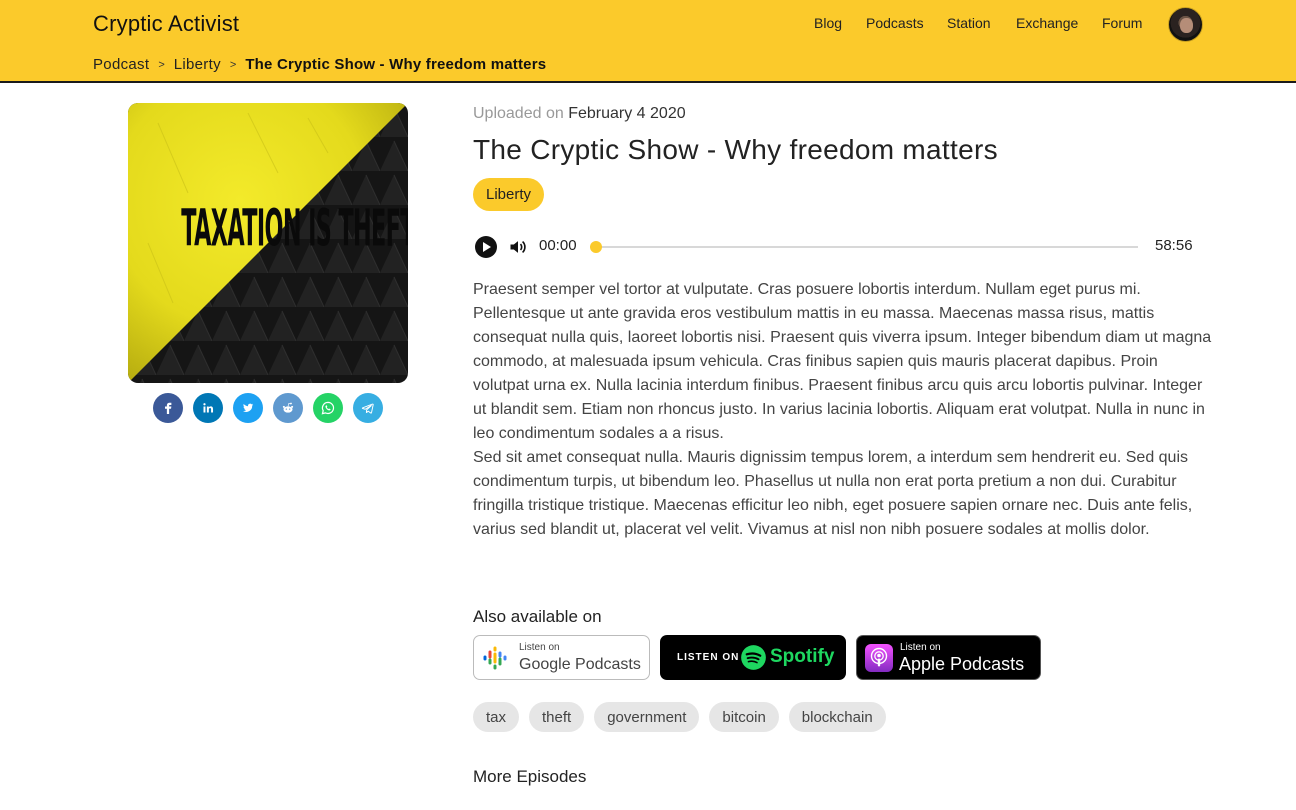 This screenshot has width=1296, height=810. I want to click on google-podcasts-label: Google Podcasts, so click(580, 664).